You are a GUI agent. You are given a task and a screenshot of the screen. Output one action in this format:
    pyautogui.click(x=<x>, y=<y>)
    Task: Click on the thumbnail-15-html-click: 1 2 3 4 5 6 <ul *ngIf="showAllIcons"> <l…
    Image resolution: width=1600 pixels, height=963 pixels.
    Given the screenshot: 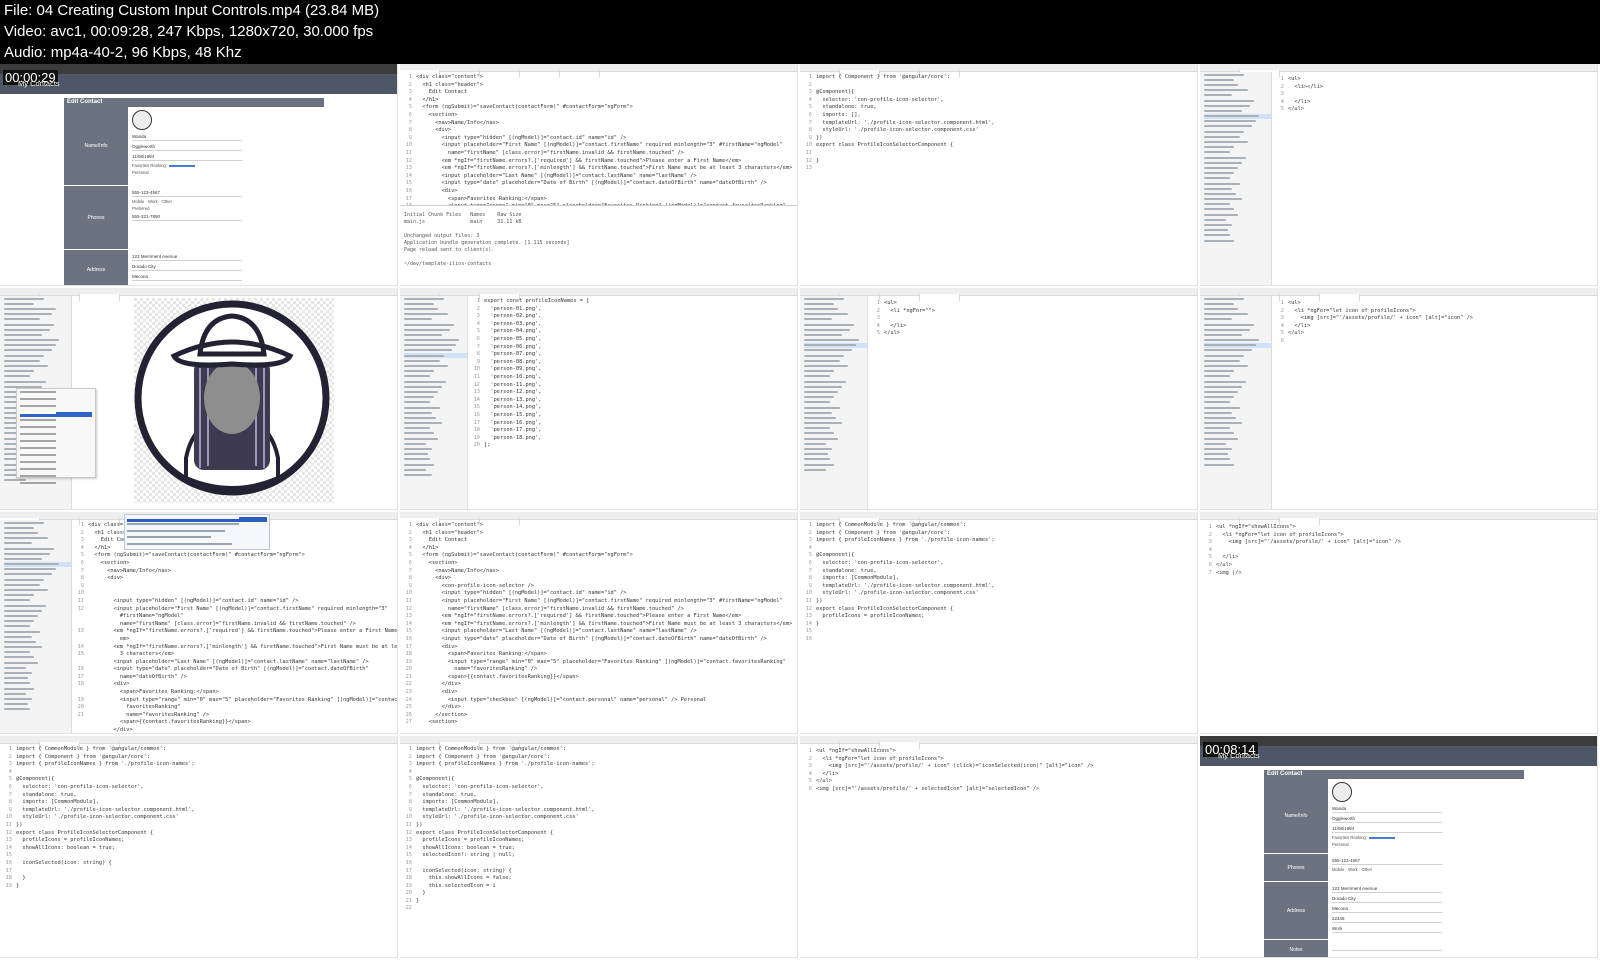 What is the action you would take?
    pyautogui.click(x=999, y=847)
    